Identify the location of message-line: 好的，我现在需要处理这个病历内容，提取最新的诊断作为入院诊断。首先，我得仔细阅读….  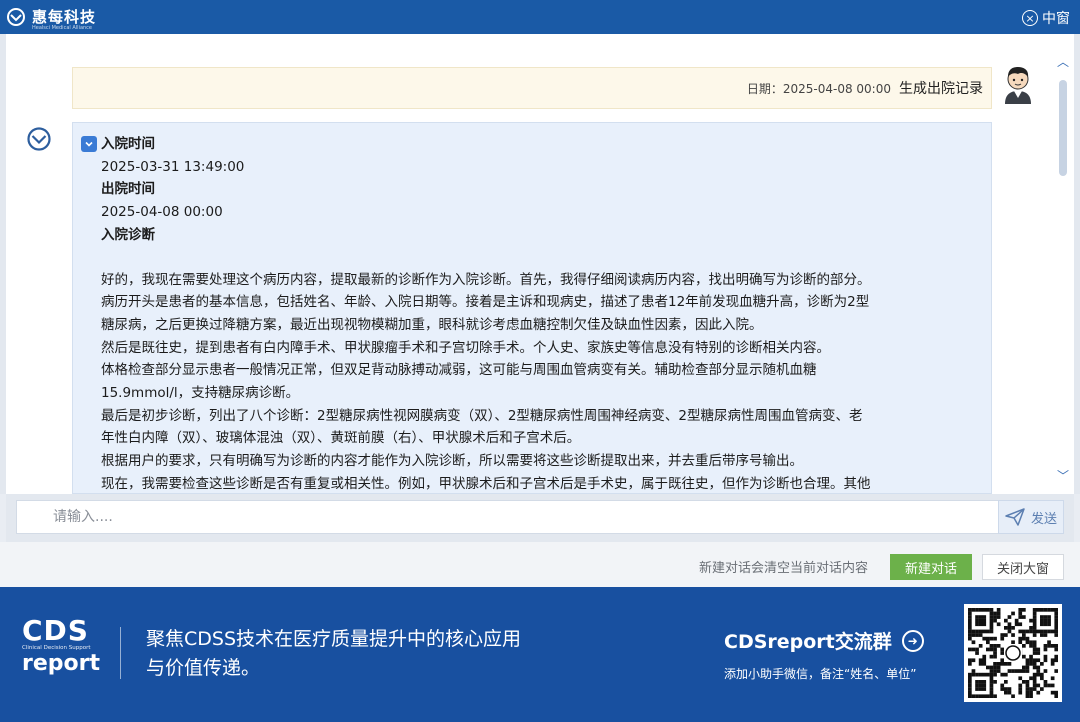
(486, 279).